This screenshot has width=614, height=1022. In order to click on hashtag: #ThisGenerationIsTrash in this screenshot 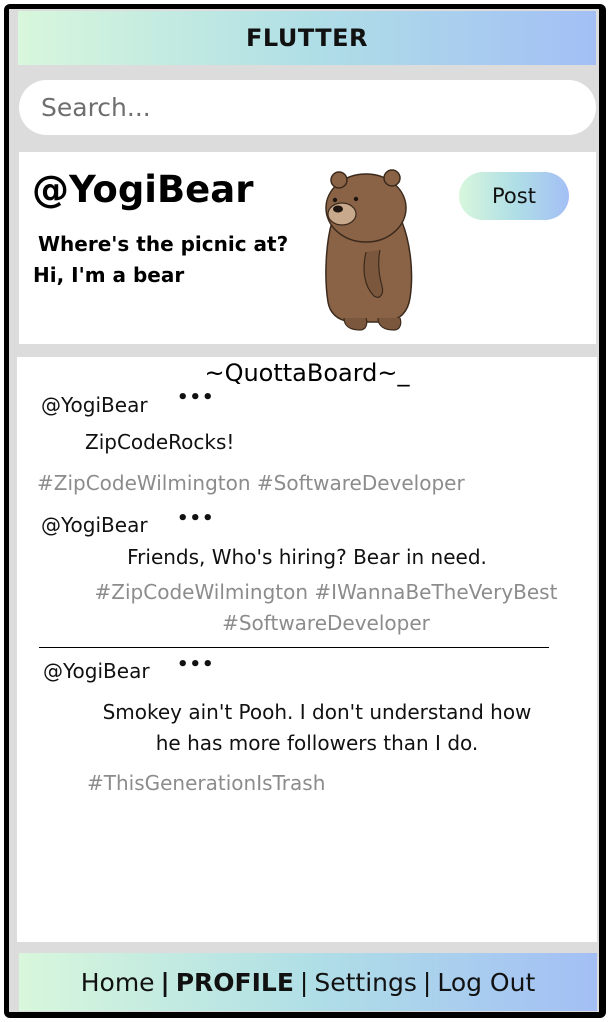, I will do `click(206, 783)`.